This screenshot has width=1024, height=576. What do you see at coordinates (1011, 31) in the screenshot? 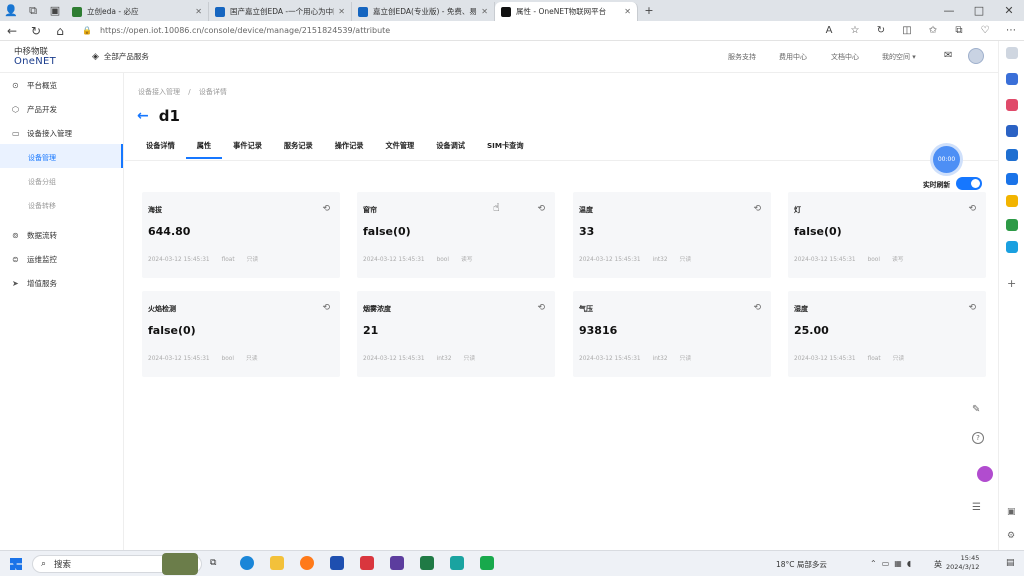
I see `more-menu-icon: ⋯` at bounding box center [1011, 31].